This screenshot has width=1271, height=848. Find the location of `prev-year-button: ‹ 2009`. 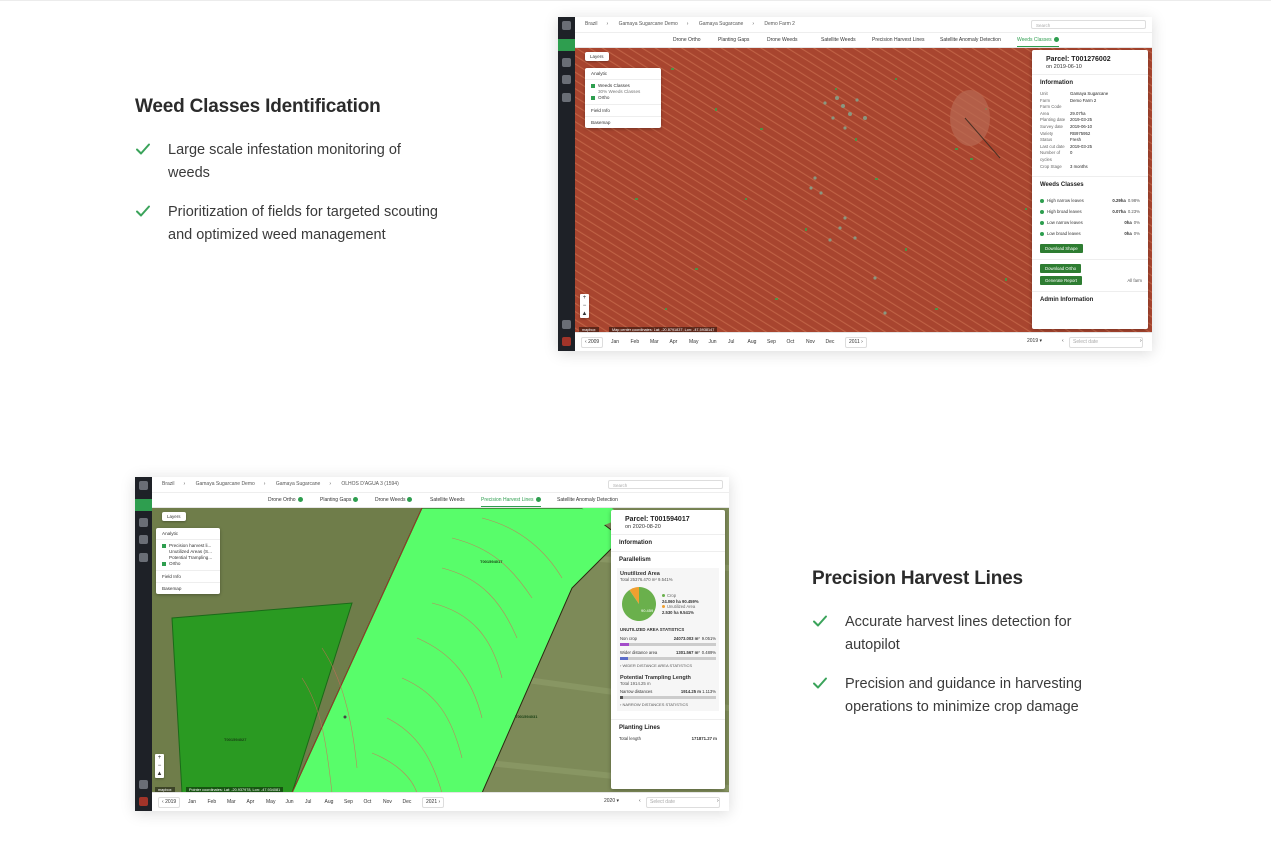

prev-year-button: ‹ 2009 is located at coordinates (592, 342).